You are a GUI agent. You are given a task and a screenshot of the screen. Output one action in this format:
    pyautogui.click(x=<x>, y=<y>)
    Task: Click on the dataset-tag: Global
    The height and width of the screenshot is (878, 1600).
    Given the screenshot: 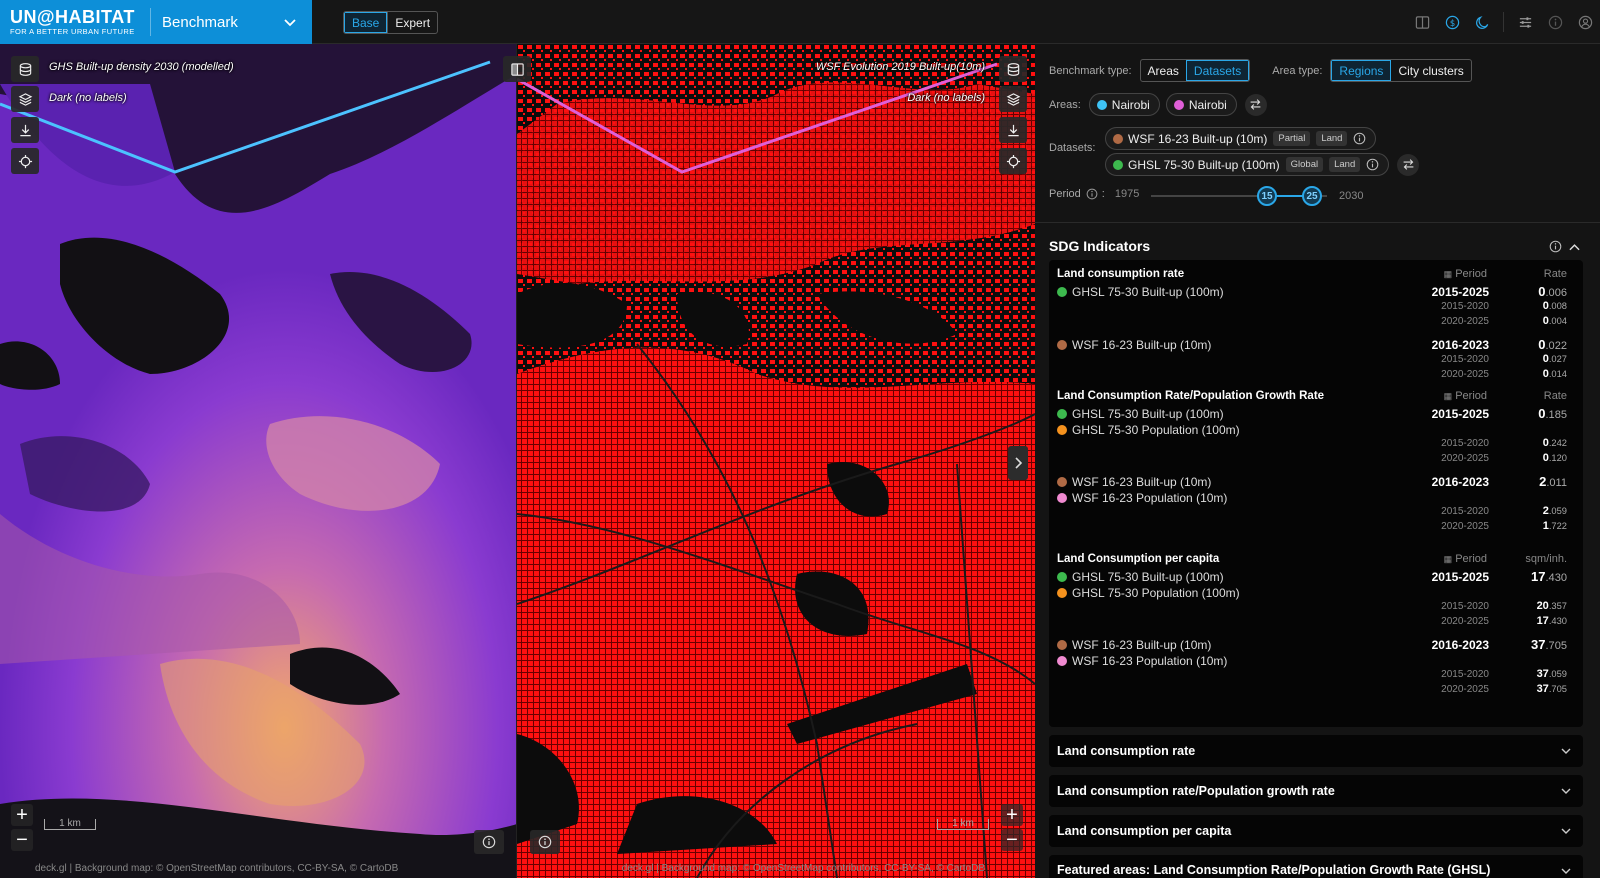 What is the action you would take?
    pyautogui.click(x=1304, y=164)
    